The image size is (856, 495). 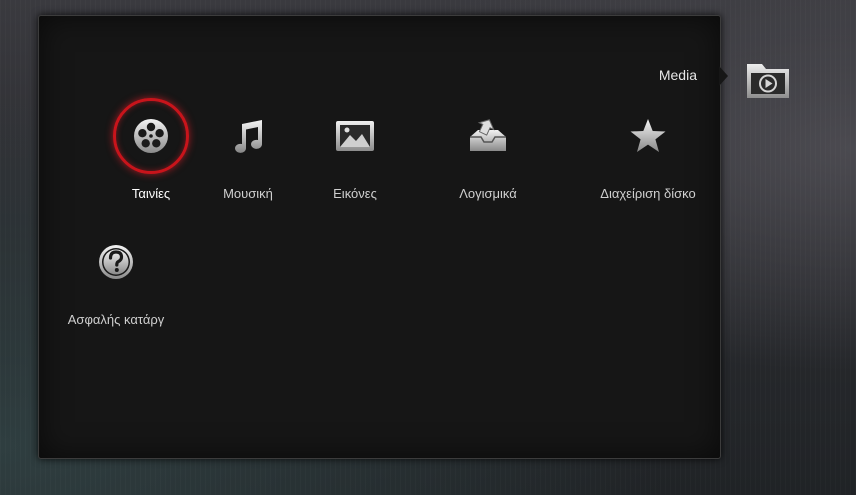 I want to click on picture-icon, so click(x=355, y=136).